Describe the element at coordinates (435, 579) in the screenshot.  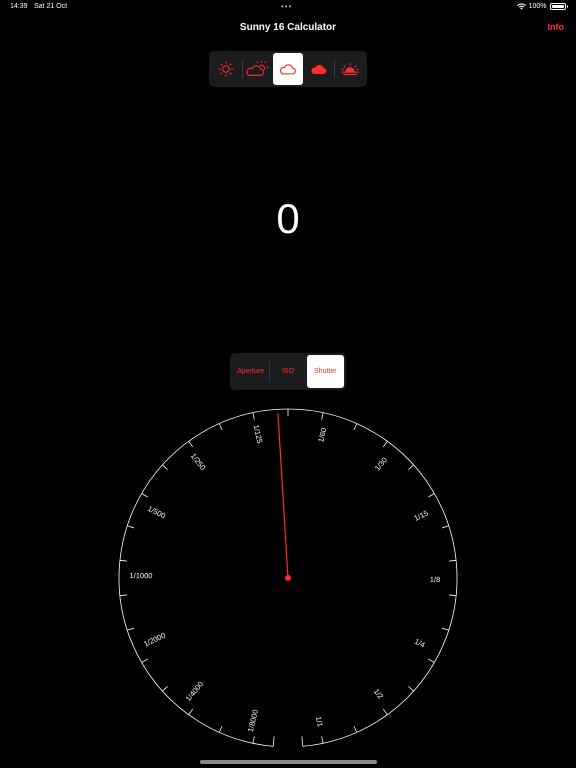
I see `dial-label: 1/8` at that location.